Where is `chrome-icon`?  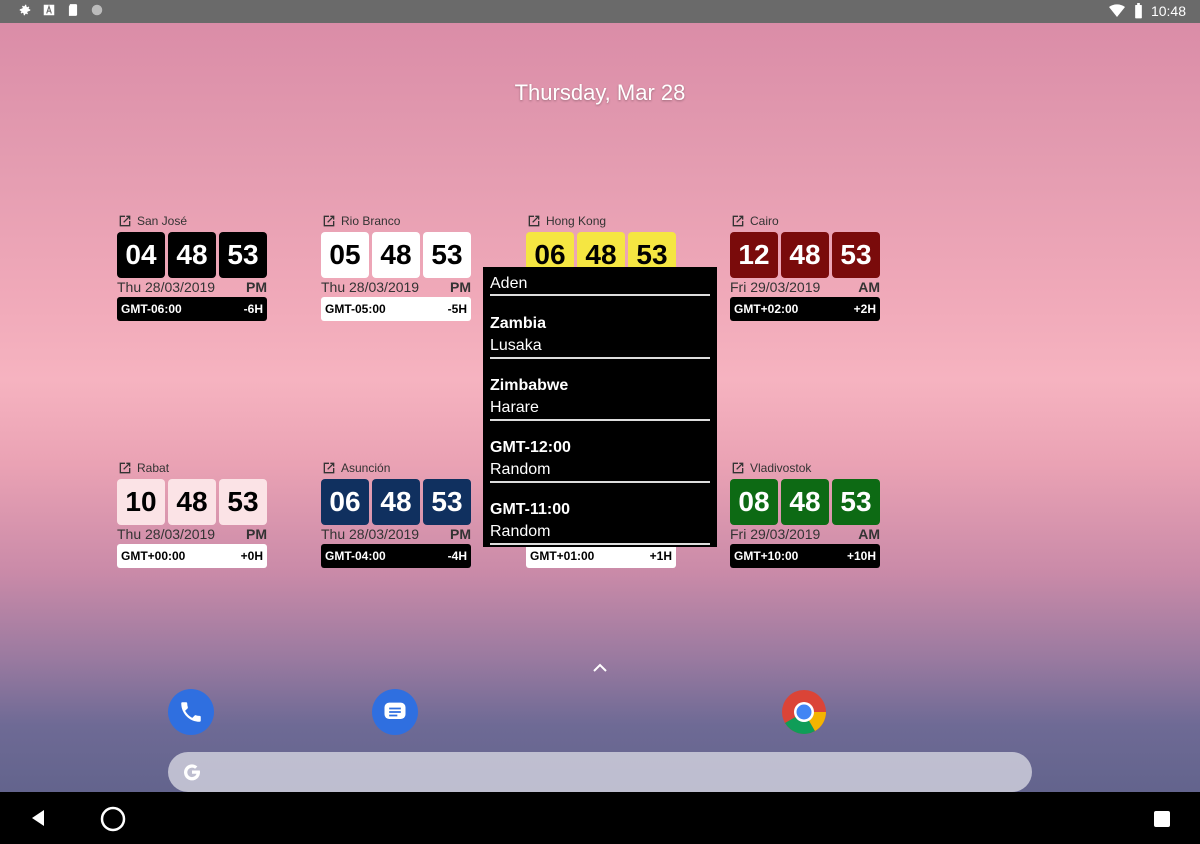 chrome-icon is located at coordinates (804, 712).